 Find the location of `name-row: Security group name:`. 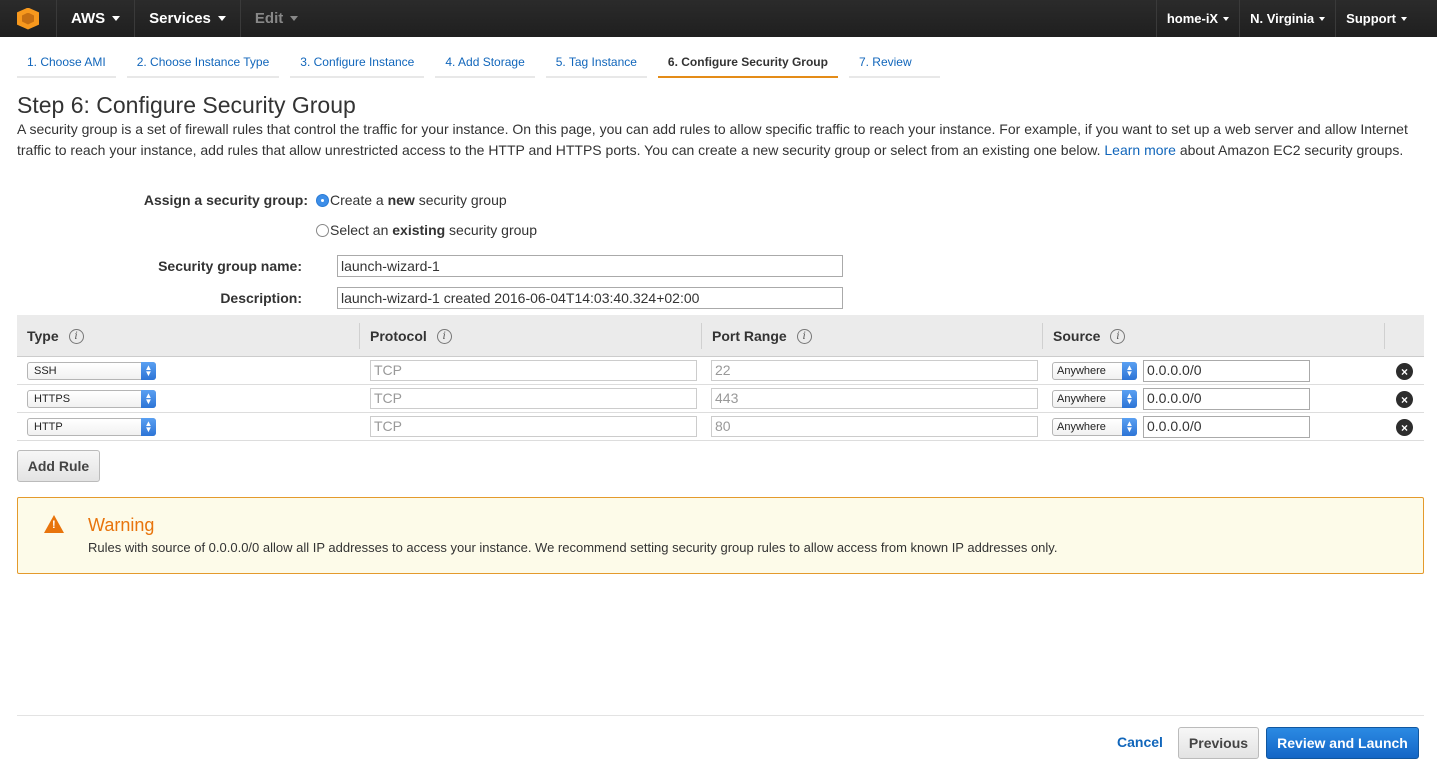

name-row: Security group name: is located at coordinates (430, 266).